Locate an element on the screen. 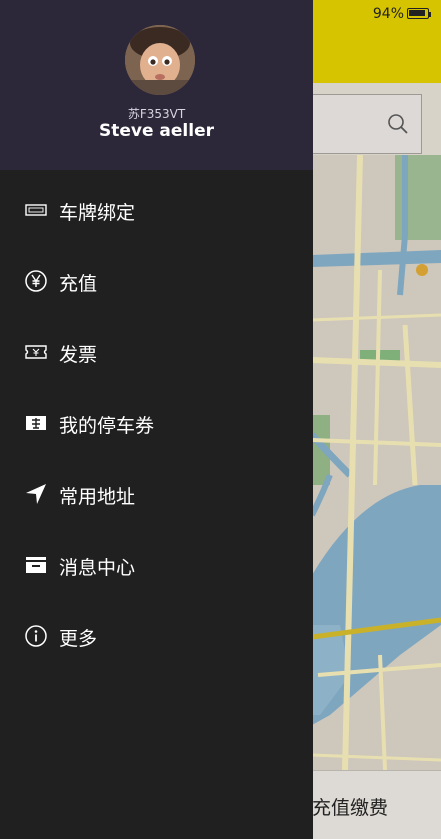 Image resolution: width=441 pixels, height=839 pixels. menu-label: 消息中心 is located at coordinates (97, 568).